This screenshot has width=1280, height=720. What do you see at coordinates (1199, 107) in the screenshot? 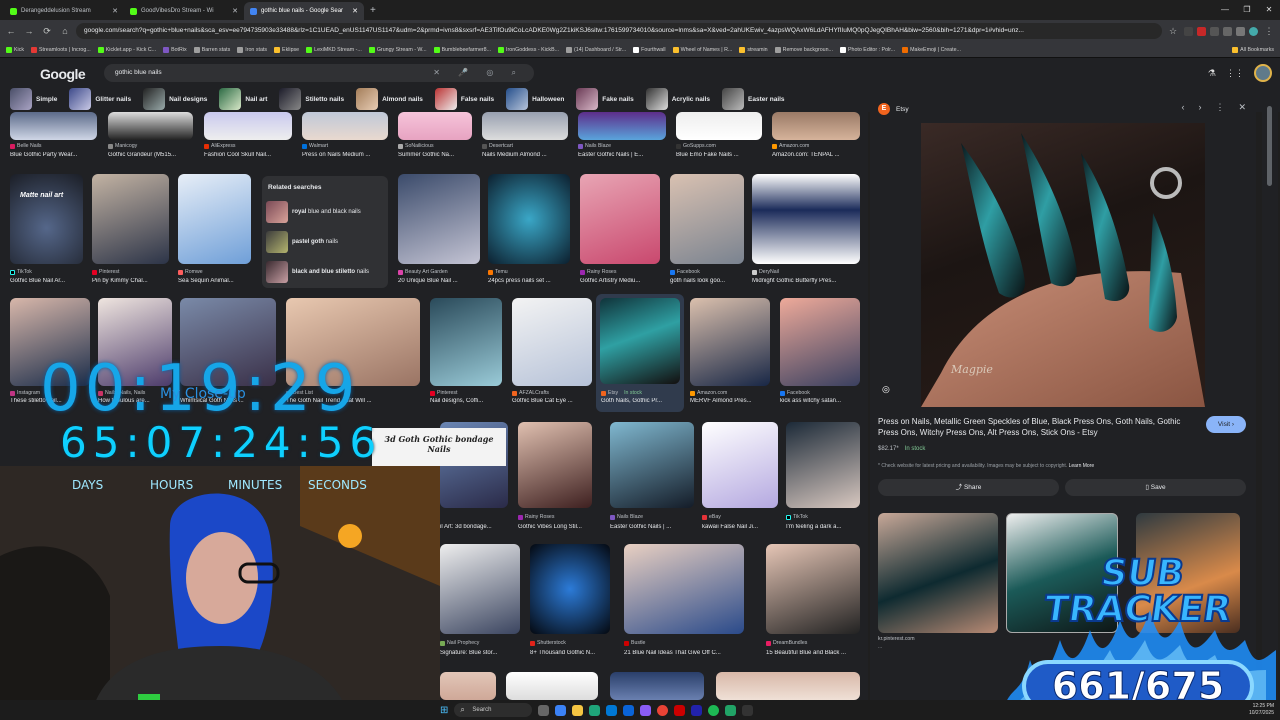
I see `next-icon: ›` at bounding box center [1199, 107].